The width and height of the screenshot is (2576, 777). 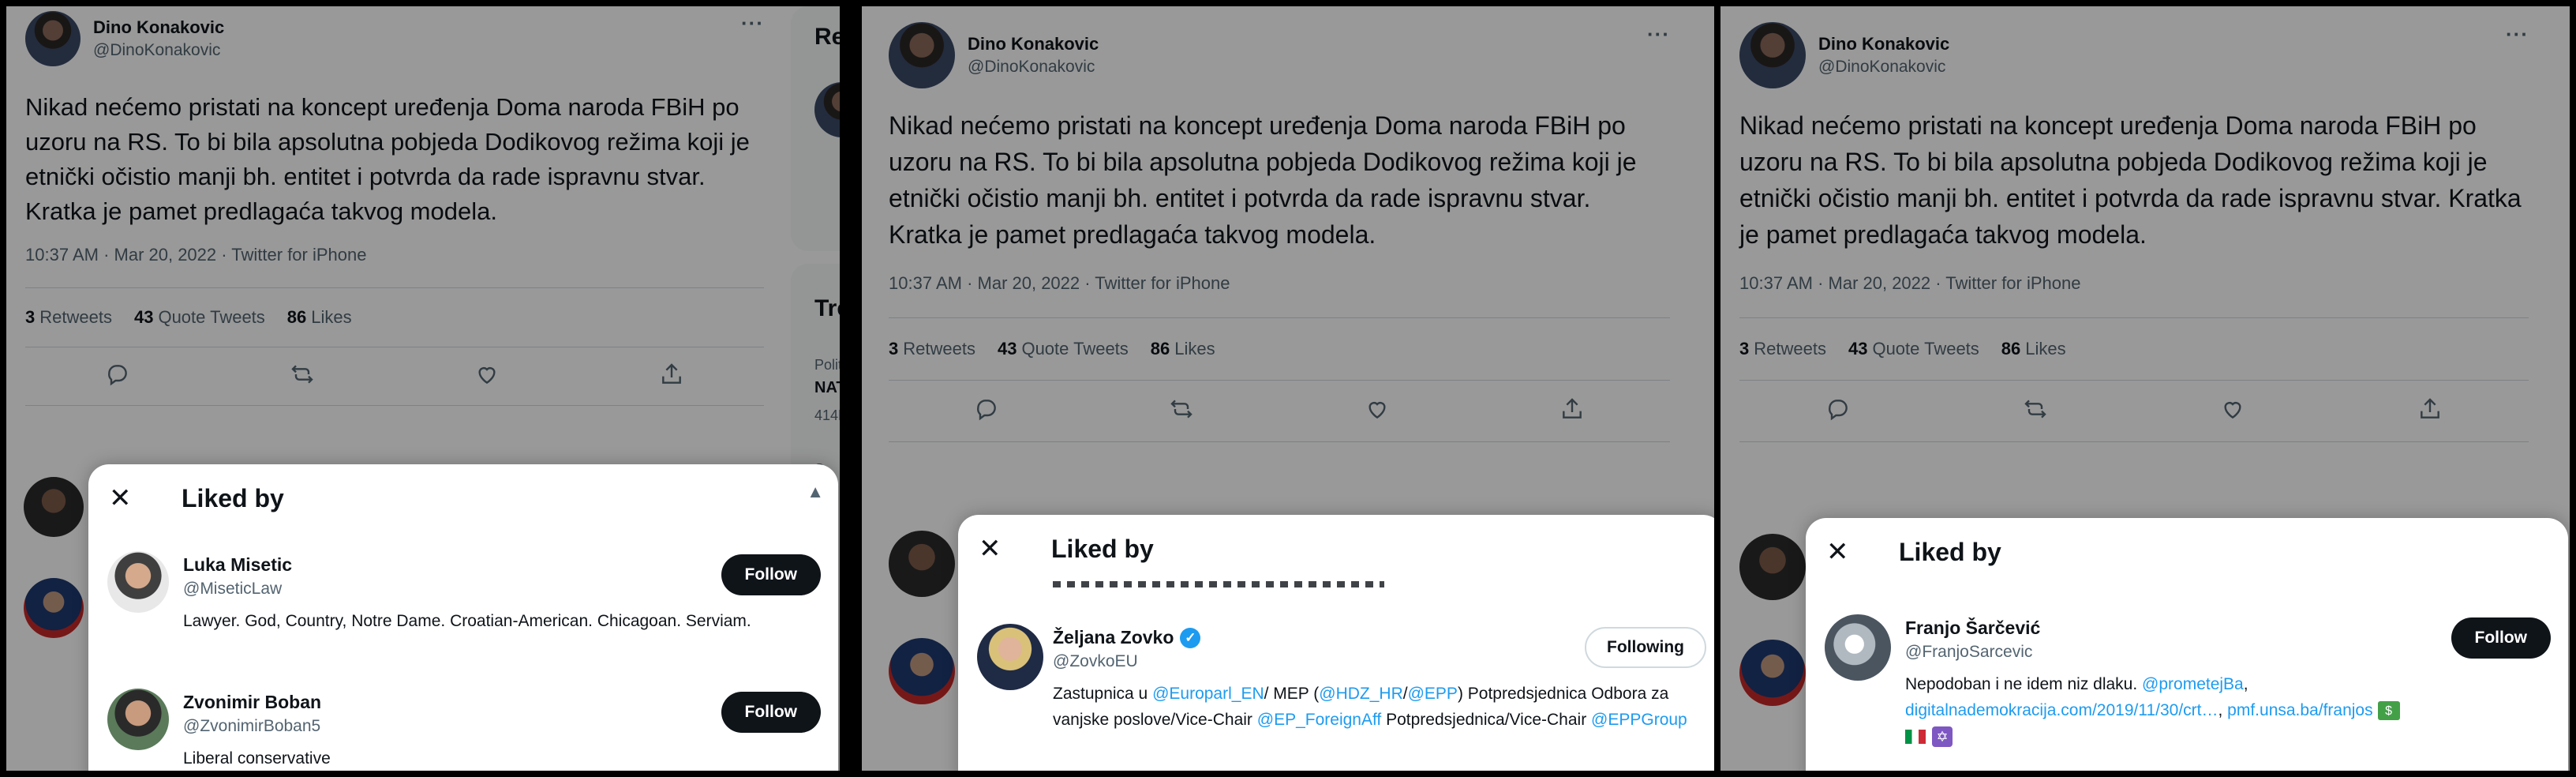 What do you see at coordinates (2134, 349) in the screenshot?
I see `tweet-stats: 3 Retweets 43 Quote Tweets 86 Likes` at bounding box center [2134, 349].